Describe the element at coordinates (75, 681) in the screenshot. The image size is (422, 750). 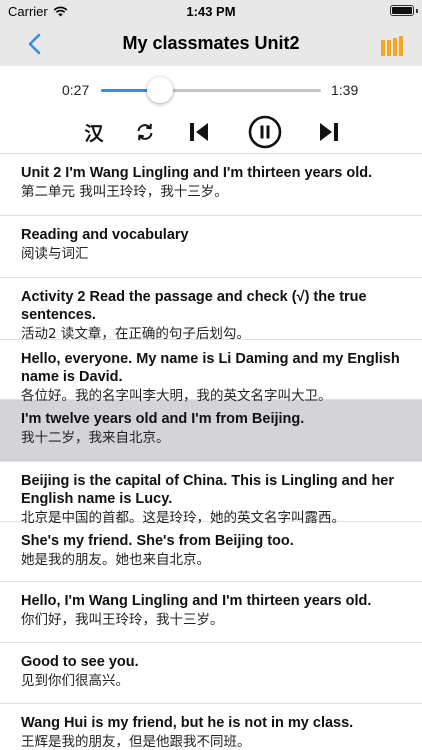
I see `sentence-chinese: 见到你们很高兴。` at that location.